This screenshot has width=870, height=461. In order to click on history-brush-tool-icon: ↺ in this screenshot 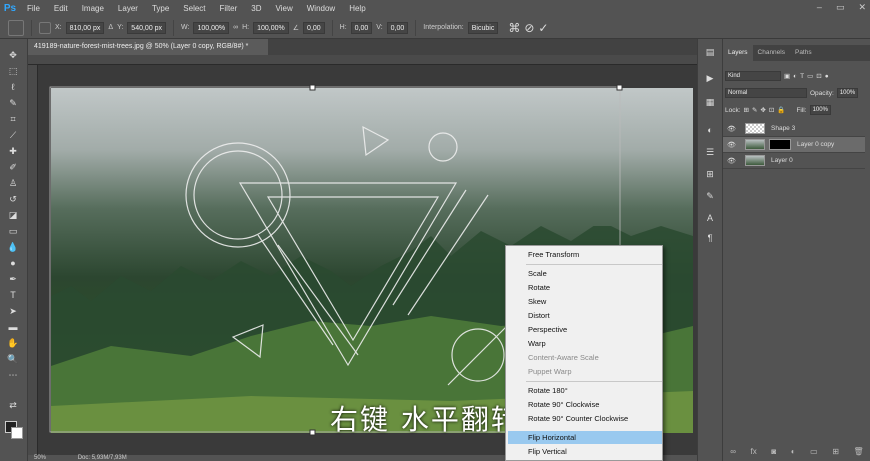, I will do `click(13, 199)`.